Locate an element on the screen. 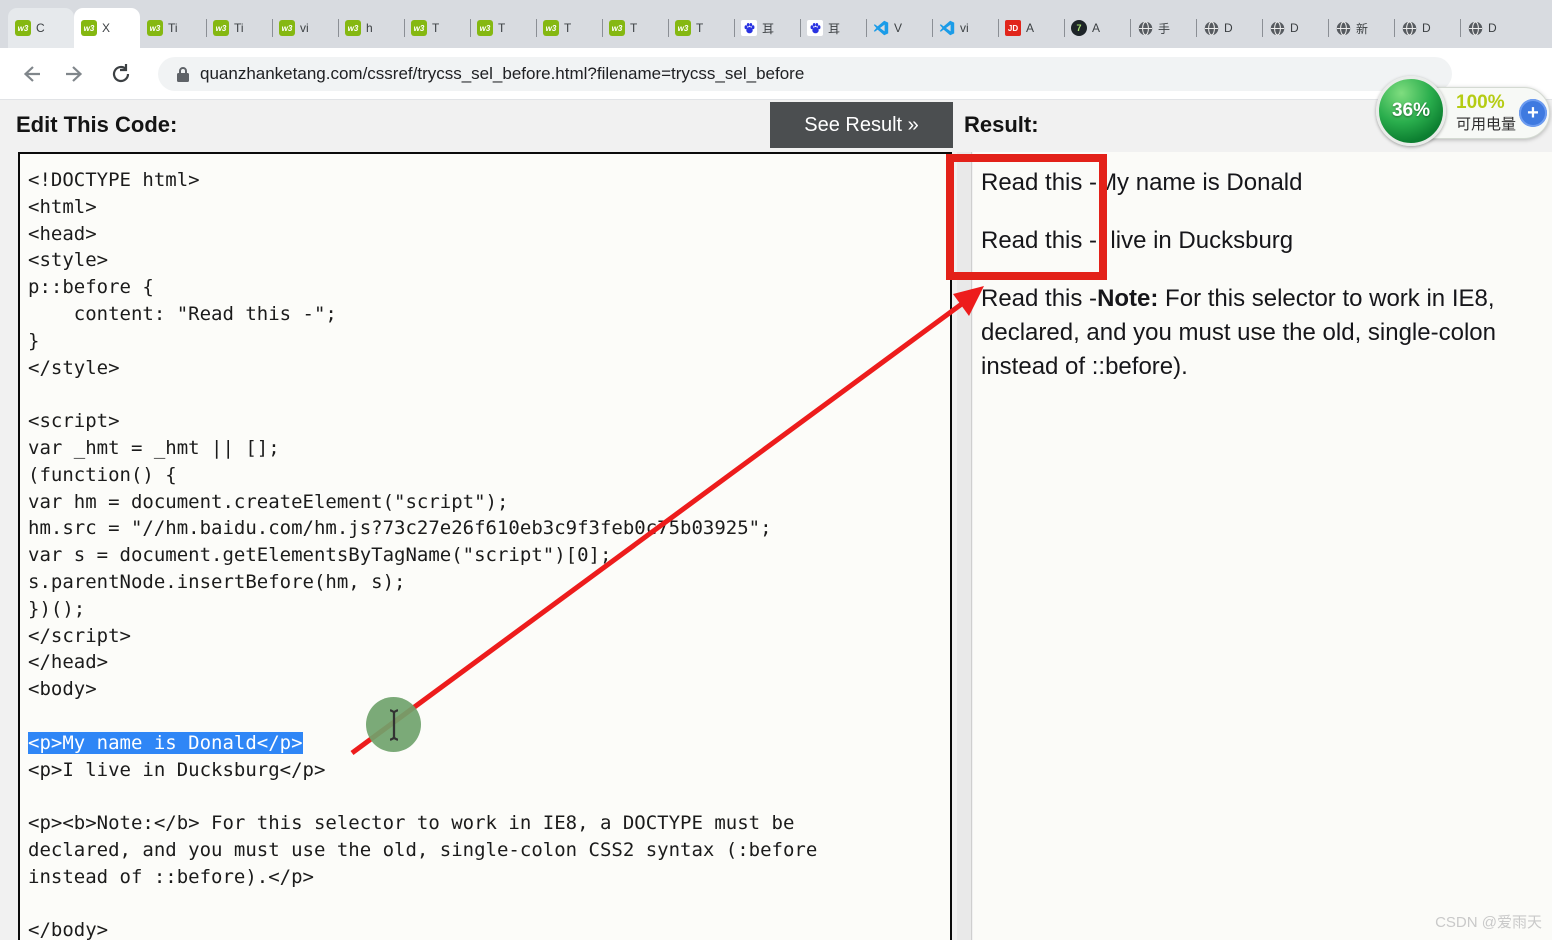  tab-label: V is located at coordinates (898, 28).